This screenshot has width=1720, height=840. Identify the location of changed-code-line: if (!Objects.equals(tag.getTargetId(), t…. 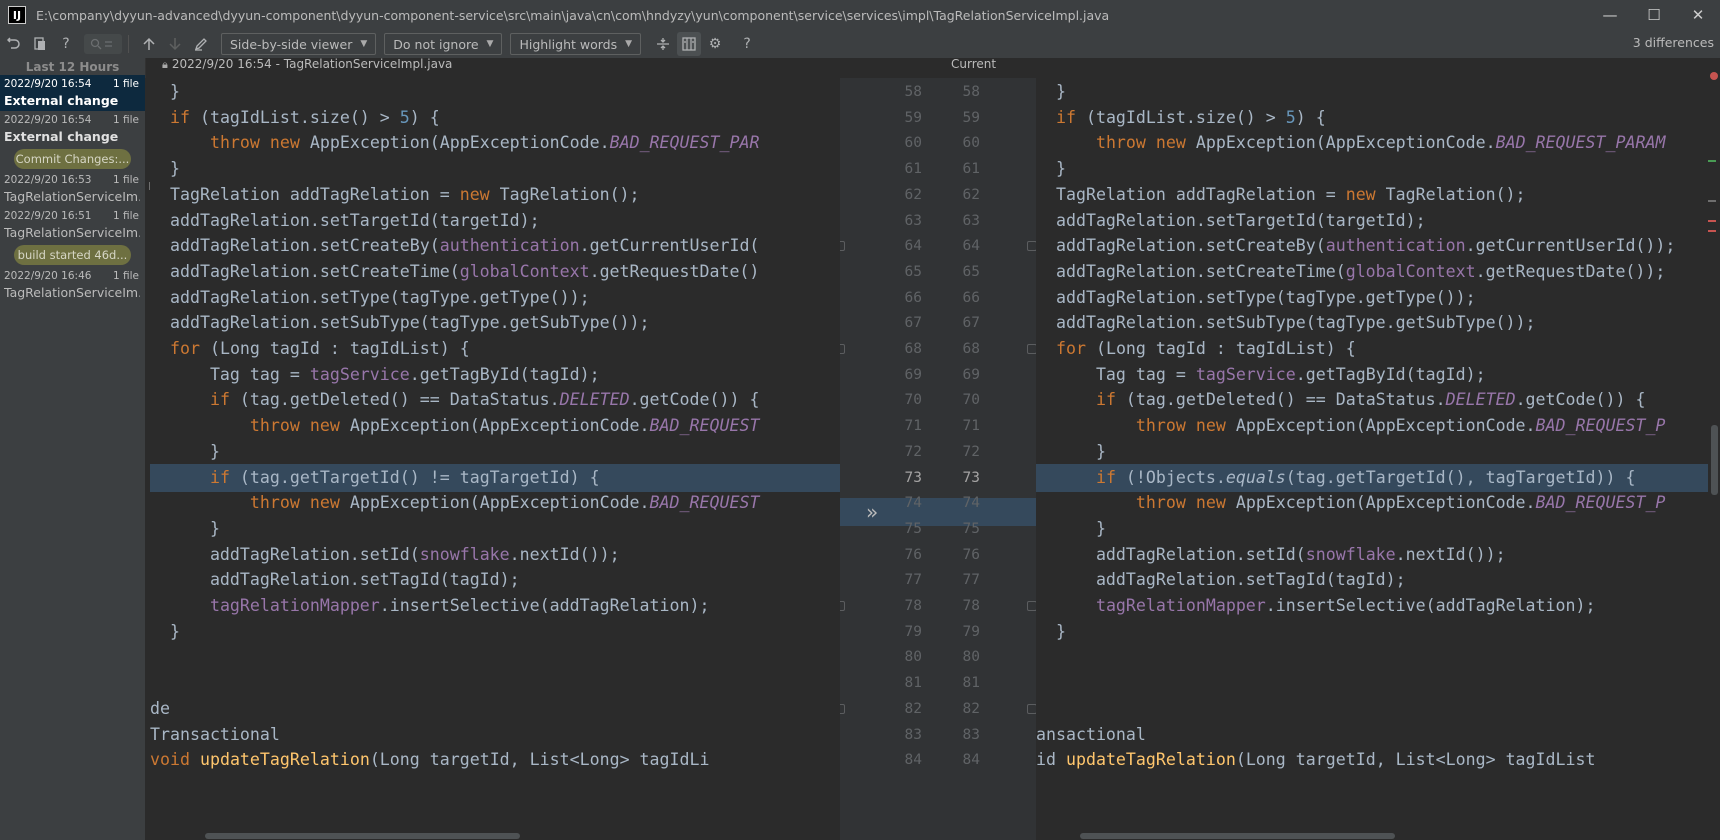
(1378, 477).